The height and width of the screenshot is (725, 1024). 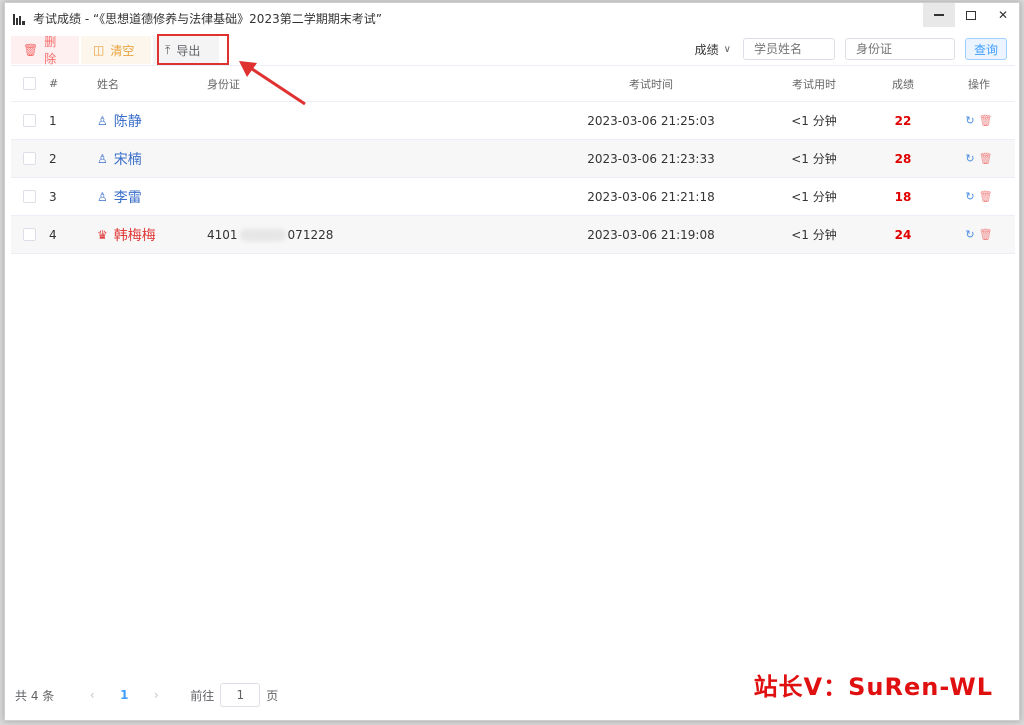 I want to click on student-name: ♙ 李雷, so click(x=119, y=196).